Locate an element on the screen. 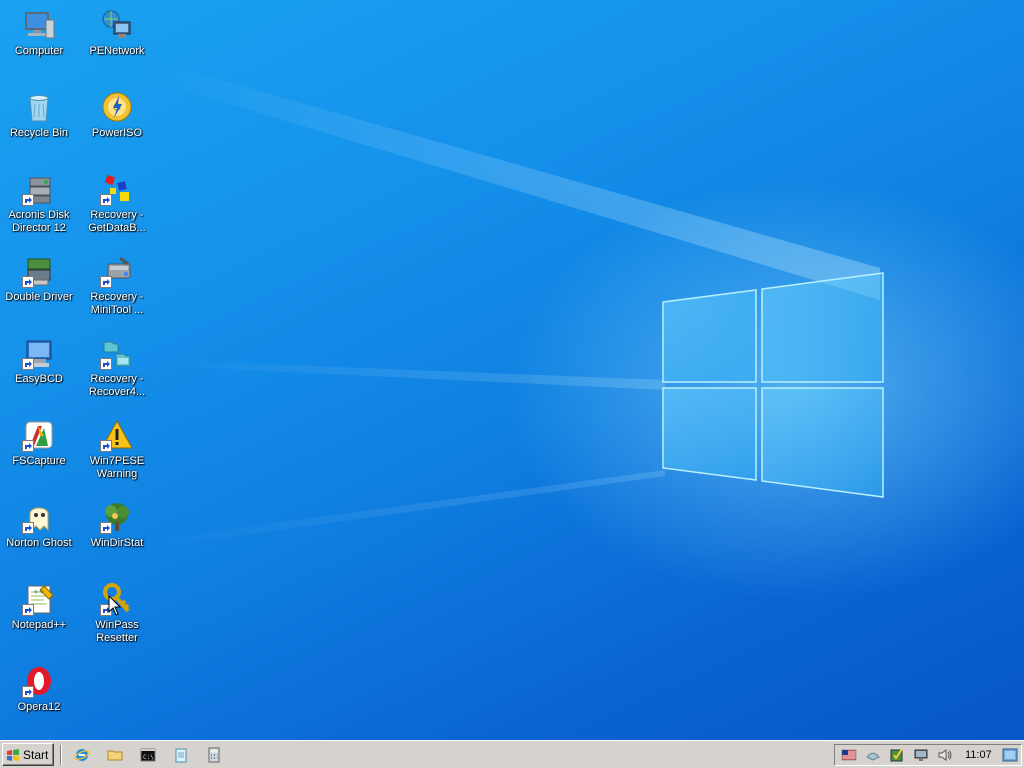 The height and width of the screenshot is (768, 1024). desktop-icon-poweriso: PowerISO is located at coordinates (117, 125).